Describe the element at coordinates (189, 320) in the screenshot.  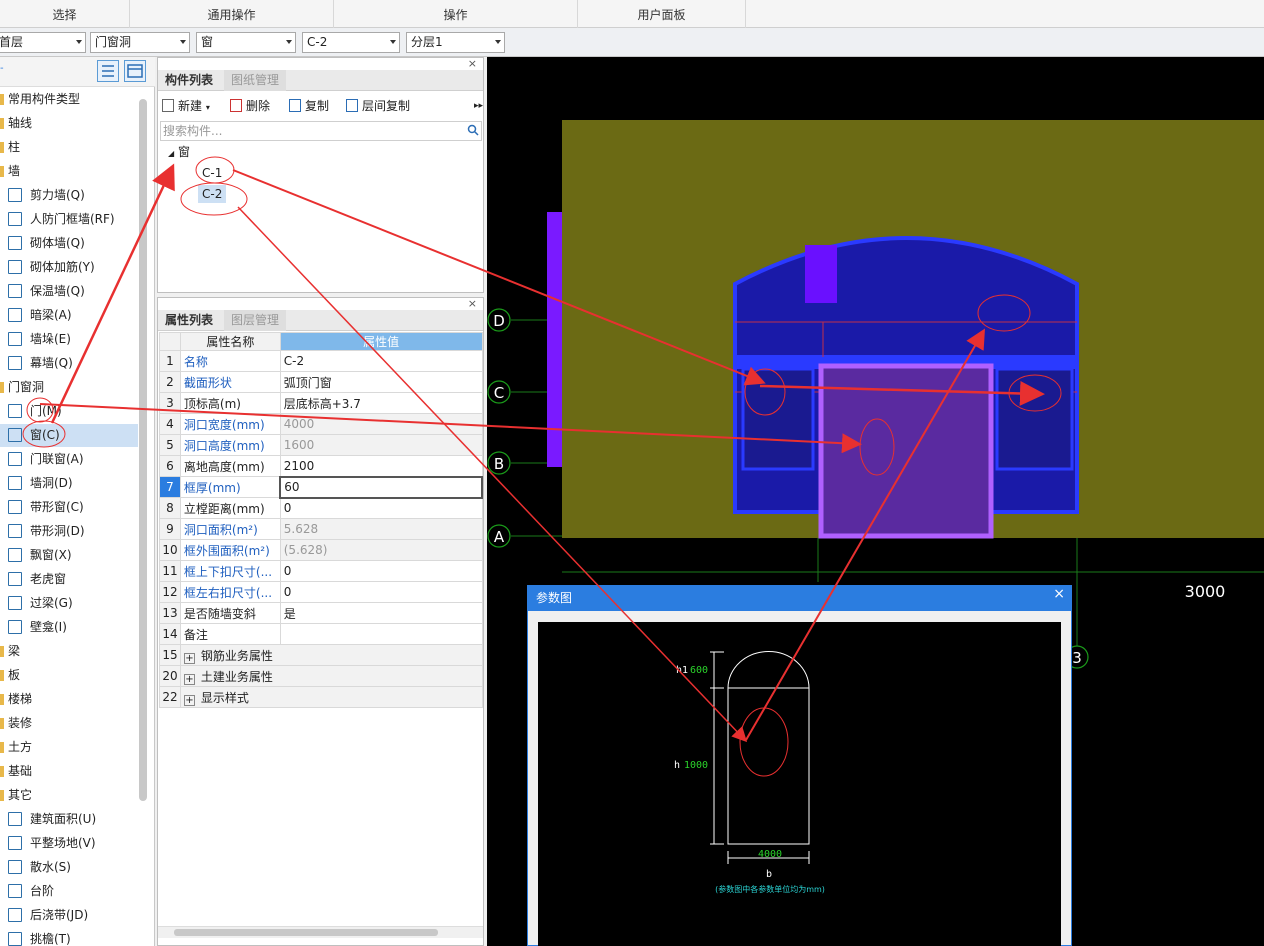
I see `tab-property-list: 属性列表` at that location.